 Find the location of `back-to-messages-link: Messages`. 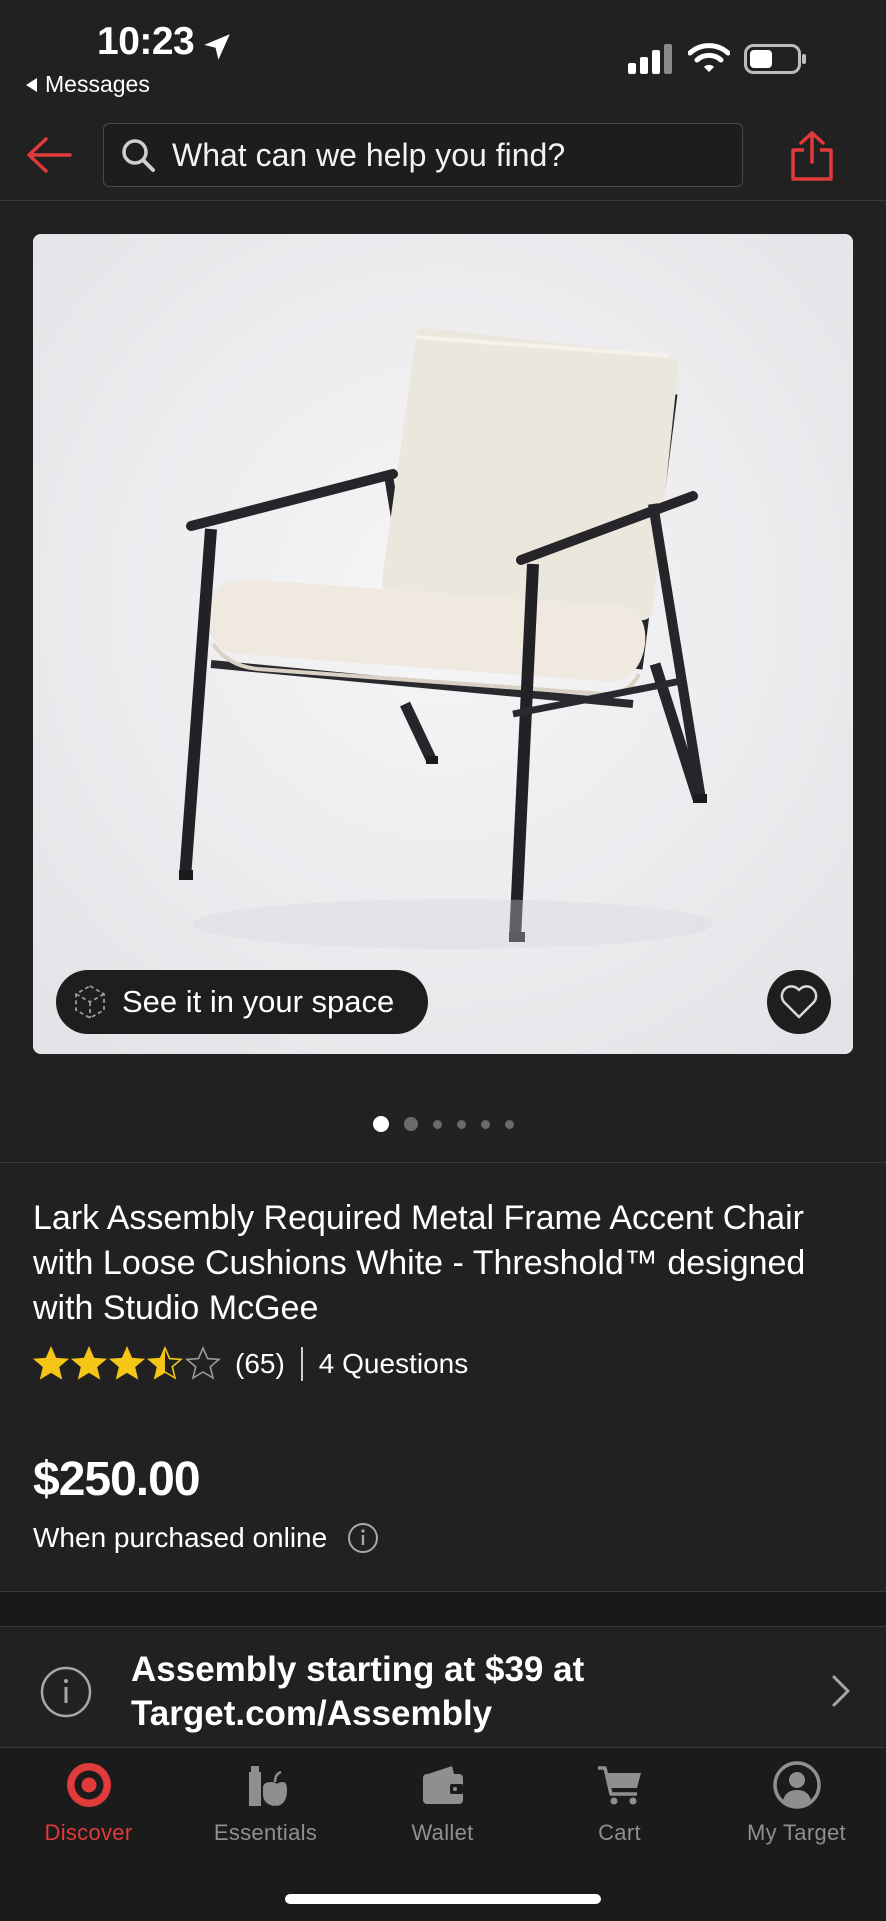

back-to-messages-link: Messages is located at coordinates (88, 84).